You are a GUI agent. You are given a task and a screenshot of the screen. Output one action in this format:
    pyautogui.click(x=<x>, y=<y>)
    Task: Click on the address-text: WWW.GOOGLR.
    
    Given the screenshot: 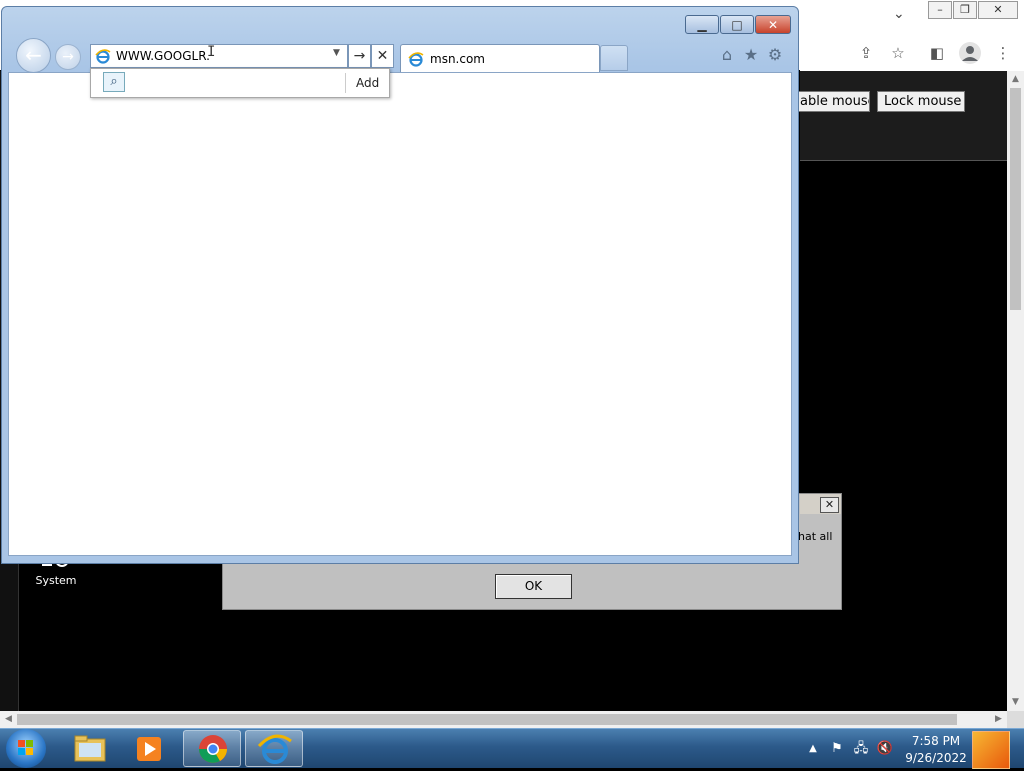 What is the action you would take?
    pyautogui.click(x=163, y=56)
    